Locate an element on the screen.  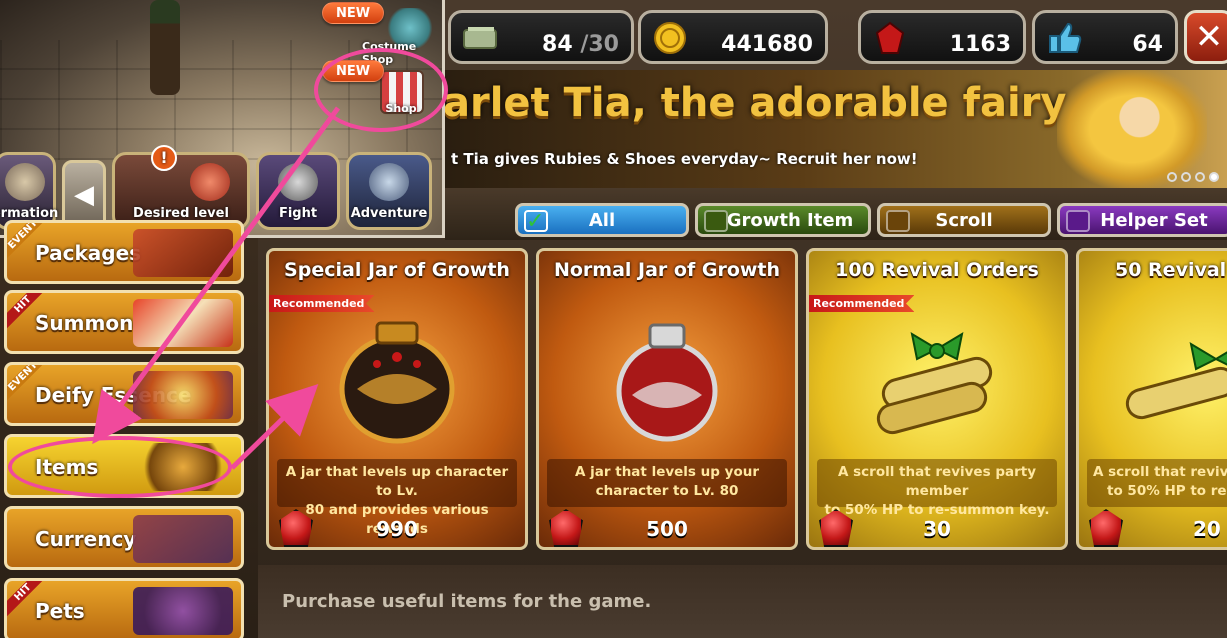
tab-all: ✓ All is located at coordinates (602, 220).